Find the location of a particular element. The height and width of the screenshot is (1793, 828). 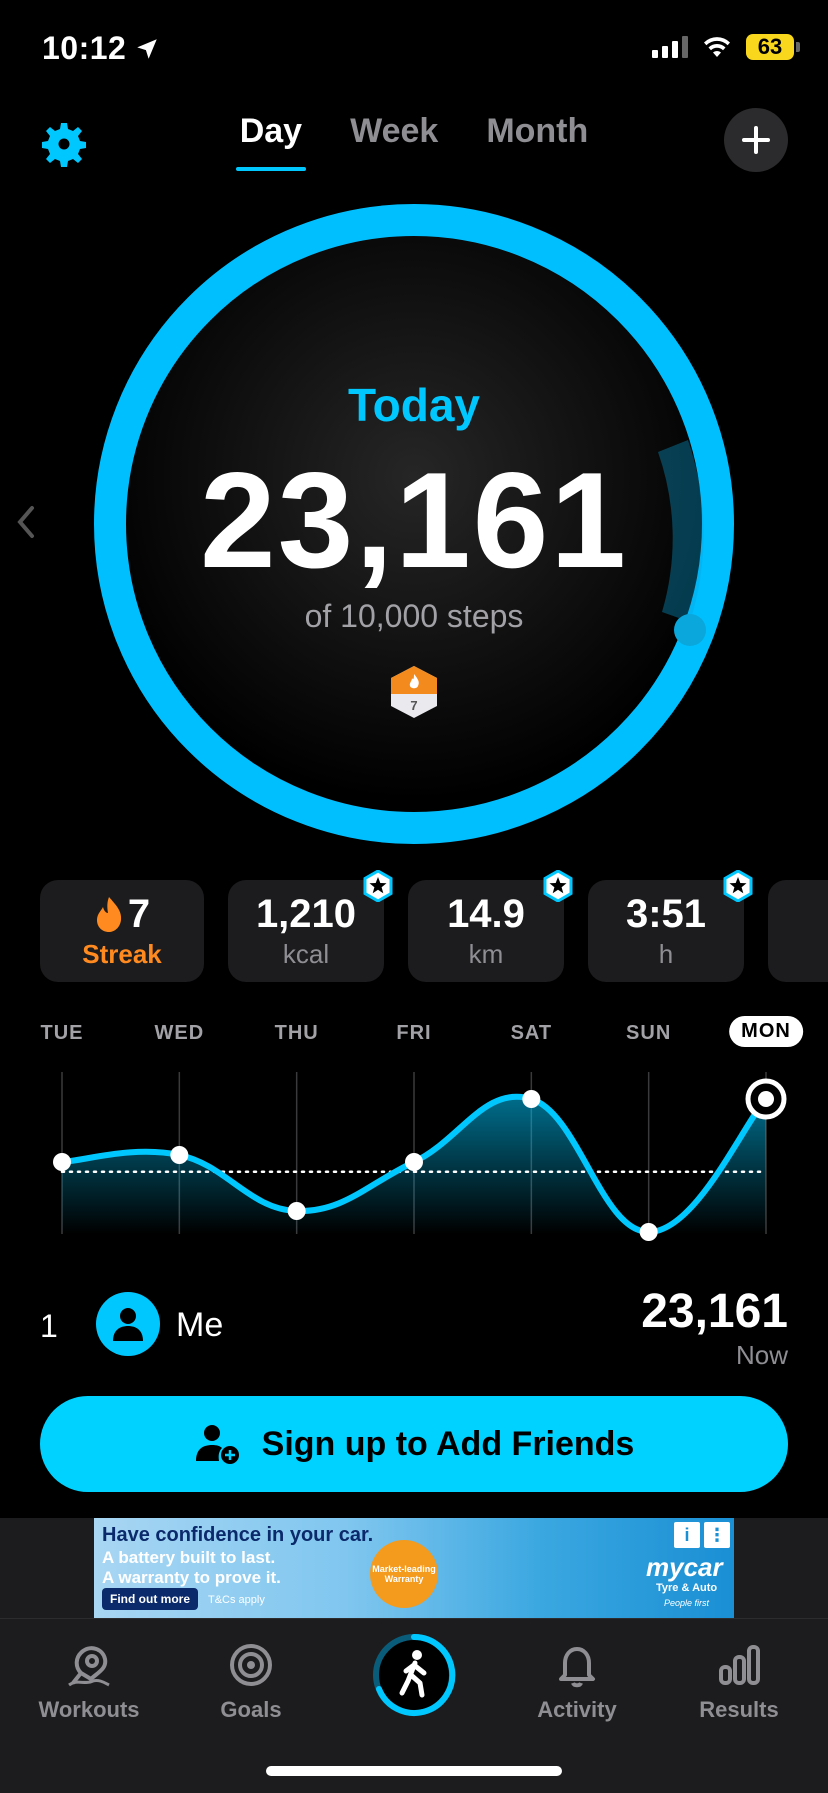

plus-icon is located at coordinates (756, 140).